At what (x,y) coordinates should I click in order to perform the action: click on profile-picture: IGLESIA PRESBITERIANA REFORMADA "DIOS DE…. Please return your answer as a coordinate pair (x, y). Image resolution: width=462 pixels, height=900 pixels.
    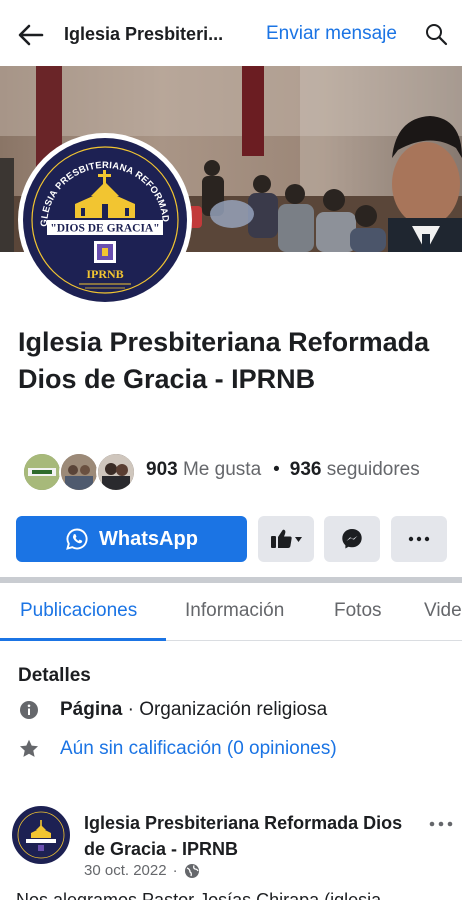
    Looking at the image, I should click on (105, 220).